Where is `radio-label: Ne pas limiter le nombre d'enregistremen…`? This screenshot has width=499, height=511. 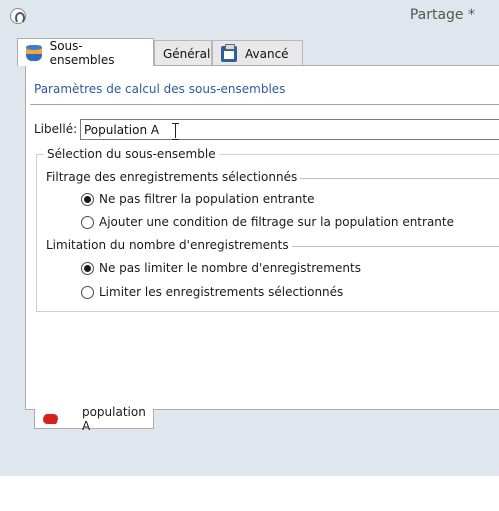
radio-label: Ne pas limiter le nombre d'enregistremen… is located at coordinates (230, 268).